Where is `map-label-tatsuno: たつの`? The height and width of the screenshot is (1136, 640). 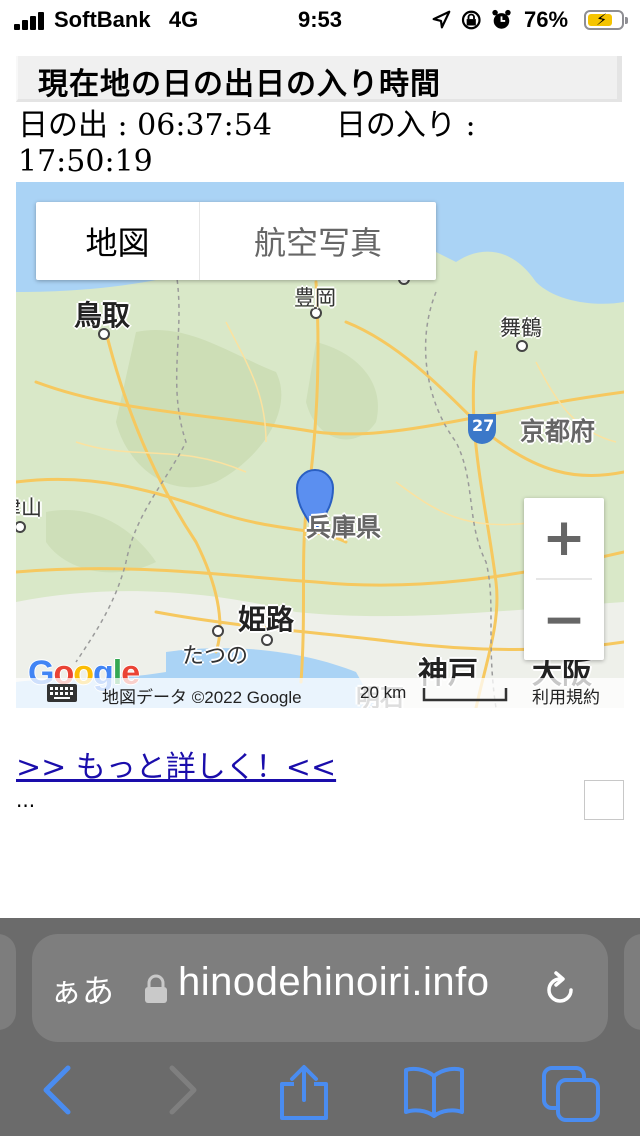
map-label-tatsuno: たつの is located at coordinates (215, 656).